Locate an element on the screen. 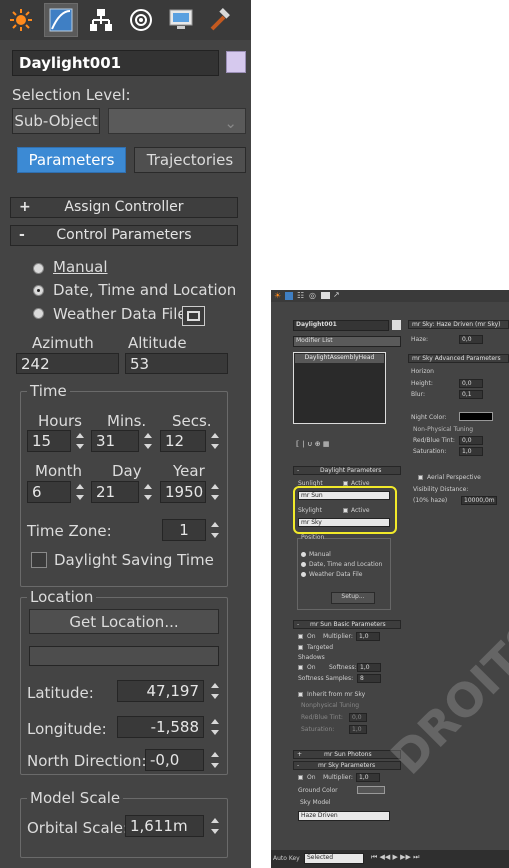 The width and height of the screenshot is (509, 868). night-color-swatch is located at coordinates (476, 416).